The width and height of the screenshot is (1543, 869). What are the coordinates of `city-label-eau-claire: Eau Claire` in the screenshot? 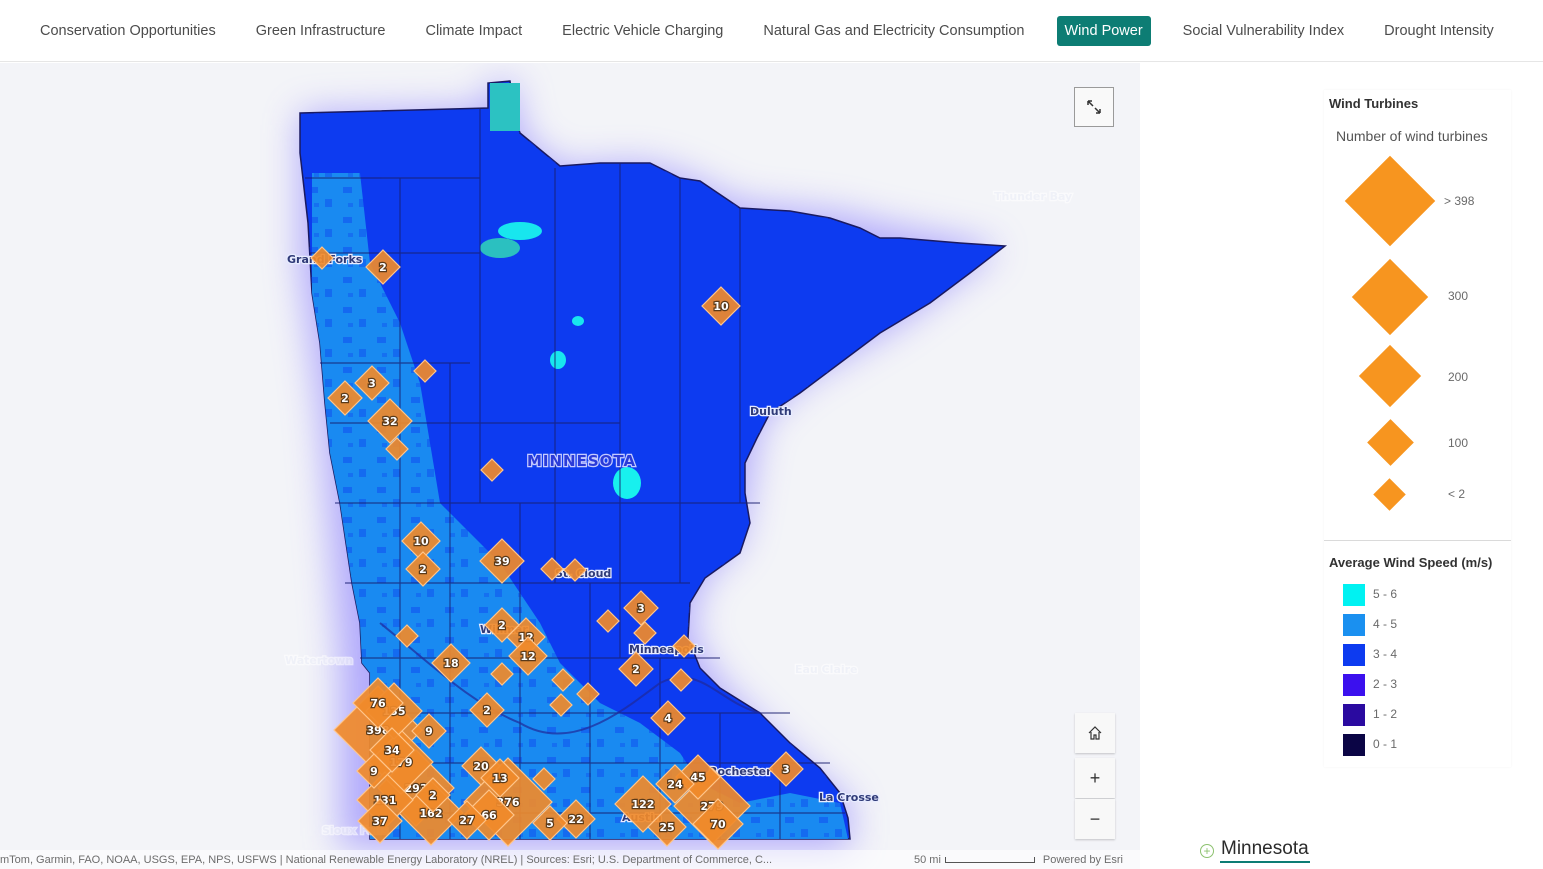 It's located at (826, 669).